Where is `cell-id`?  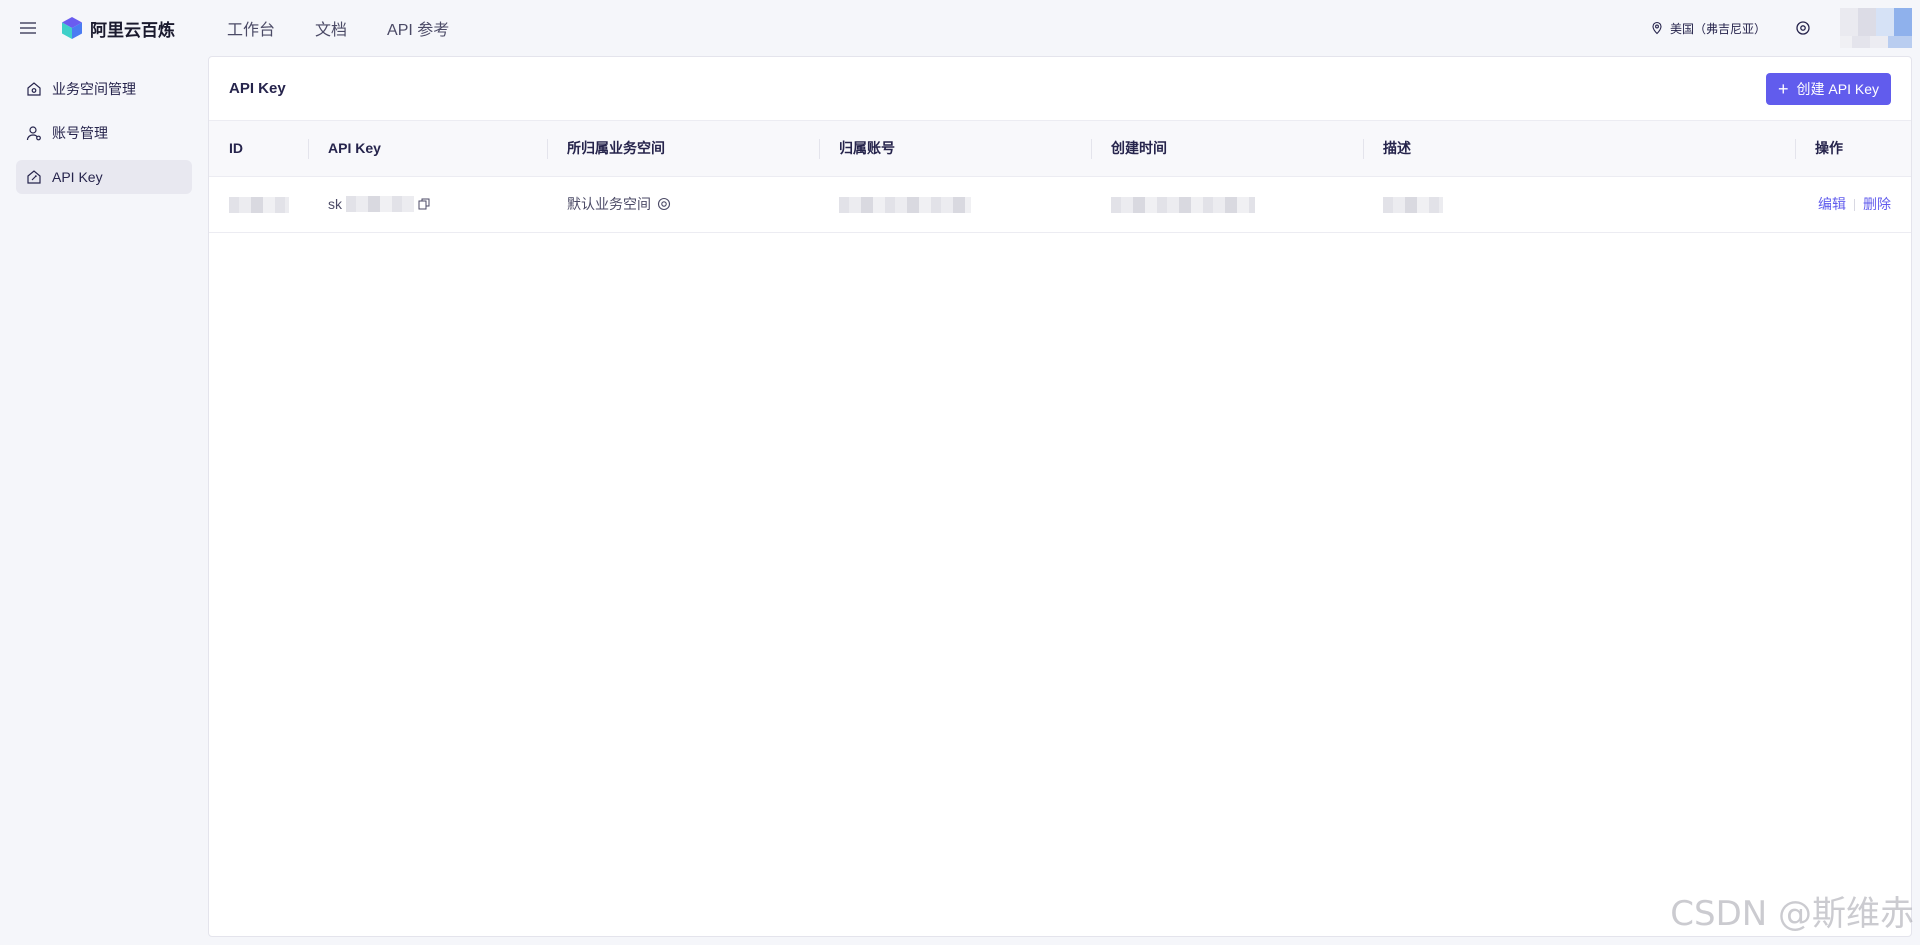
cell-id is located at coordinates (258, 204).